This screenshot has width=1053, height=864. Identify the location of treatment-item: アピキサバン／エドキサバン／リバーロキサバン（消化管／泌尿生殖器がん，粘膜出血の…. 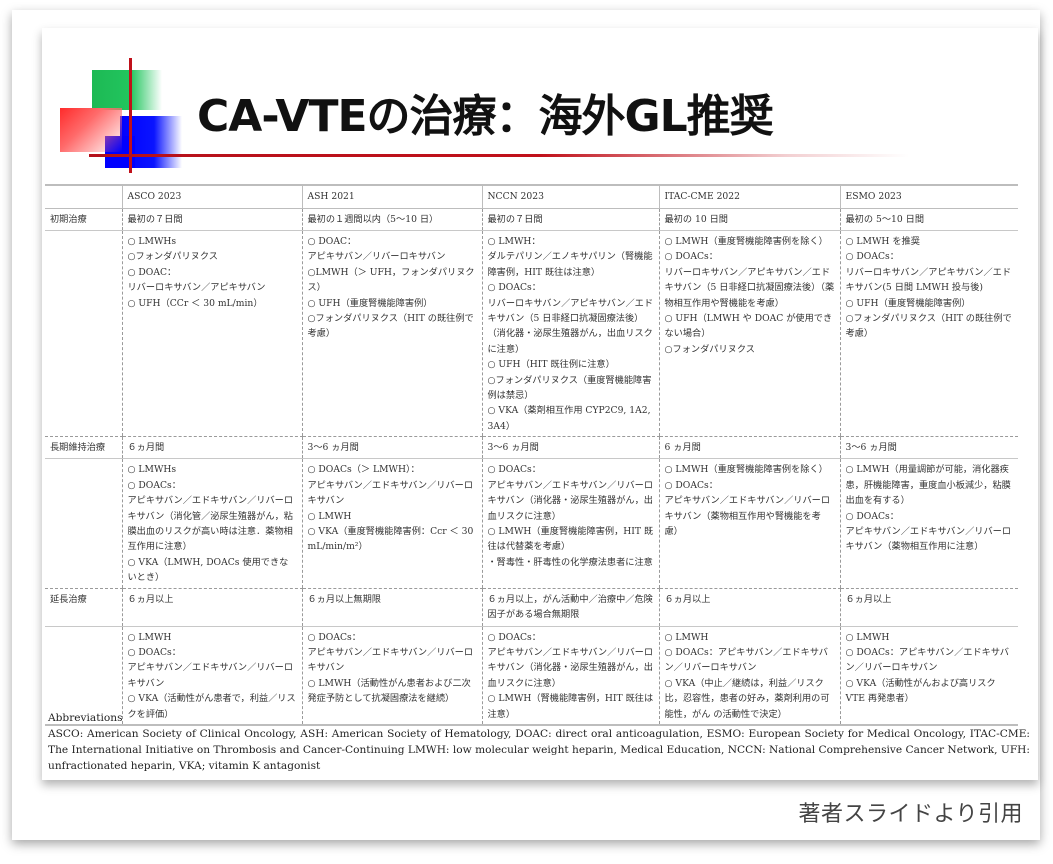
(210, 524).